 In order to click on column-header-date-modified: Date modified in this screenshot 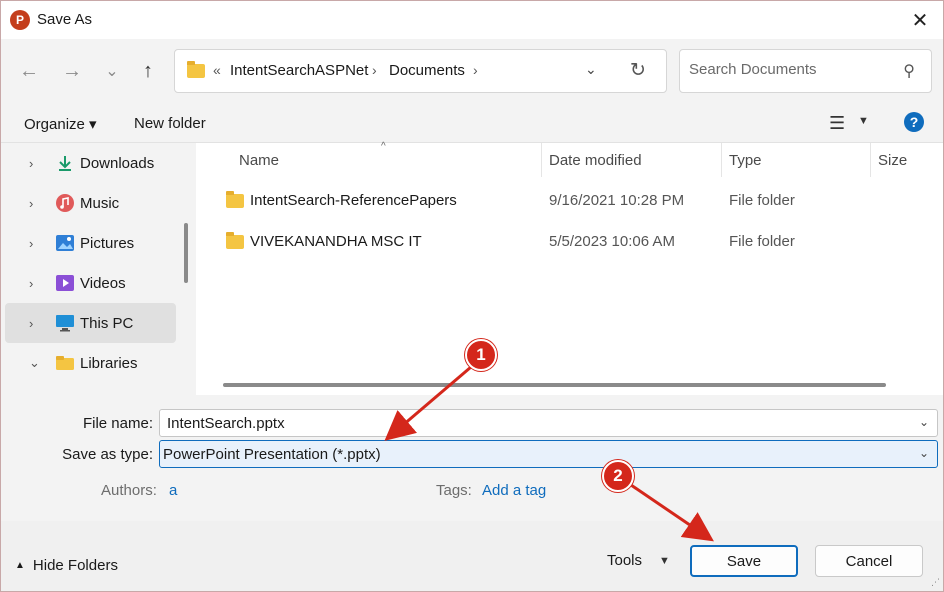, I will do `click(595, 160)`.